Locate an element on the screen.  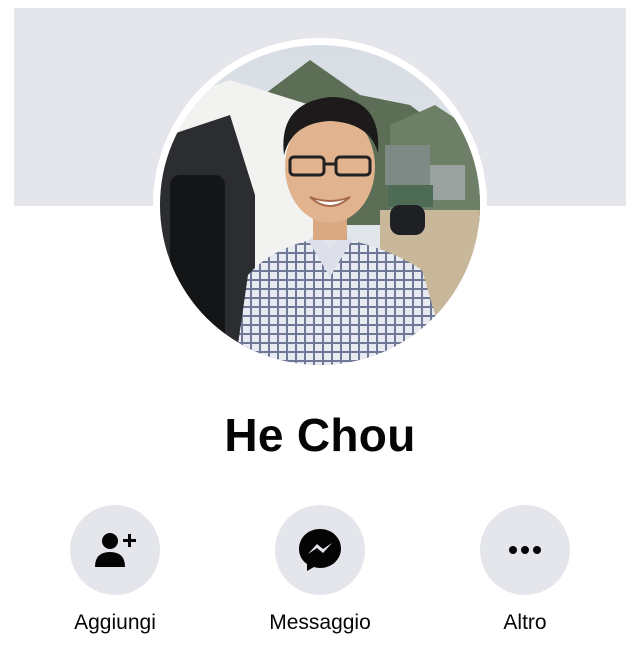
add-friend-button is located at coordinates (115, 550).